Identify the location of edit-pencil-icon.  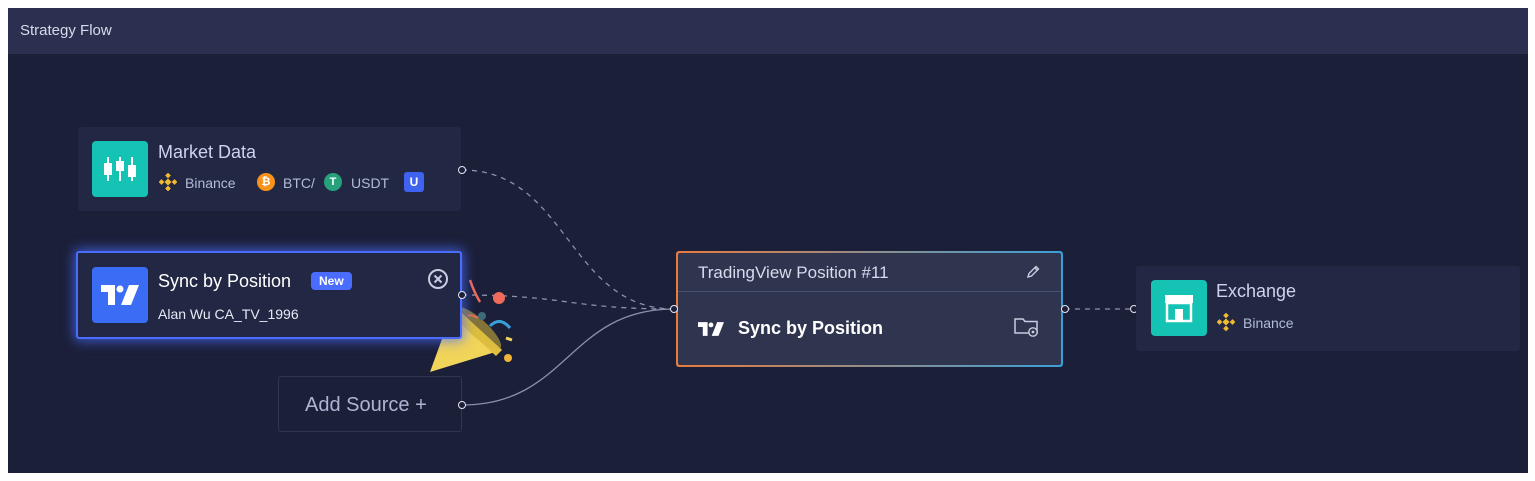
(1033, 272).